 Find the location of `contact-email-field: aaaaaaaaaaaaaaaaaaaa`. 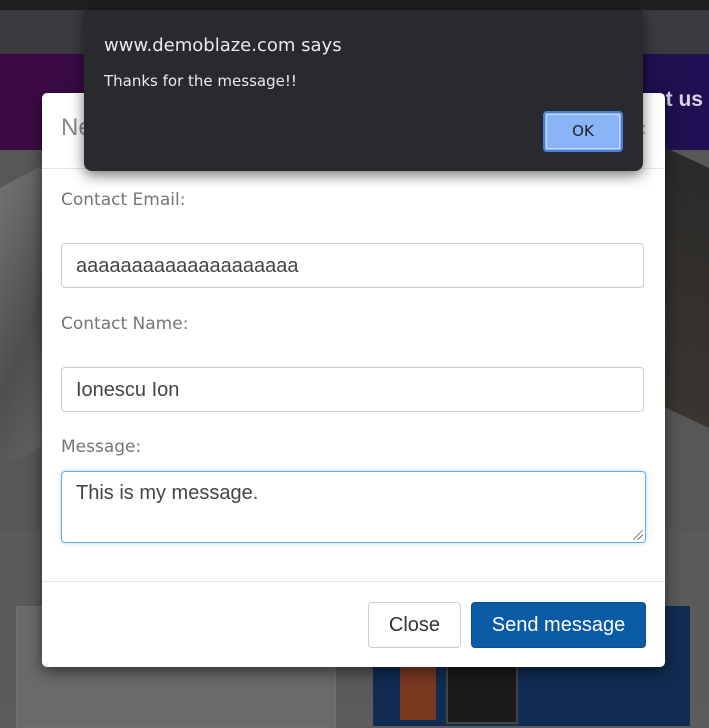

contact-email-field: aaaaaaaaaaaaaaaaaaaa is located at coordinates (352, 265).